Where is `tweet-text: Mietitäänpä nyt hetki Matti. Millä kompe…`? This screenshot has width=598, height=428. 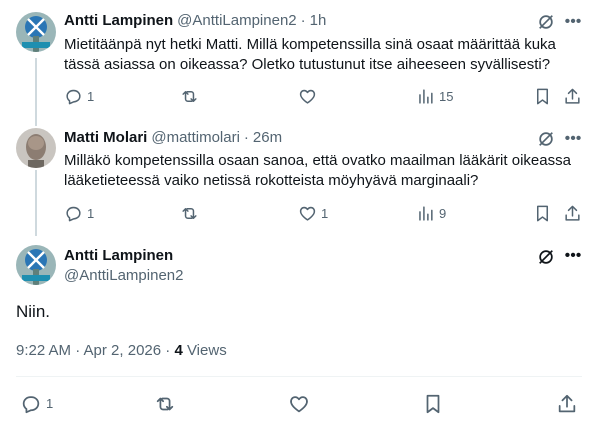 tweet-text: Mietitäänpä nyt hetki Matti. Millä kompe… is located at coordinates (310, 54).